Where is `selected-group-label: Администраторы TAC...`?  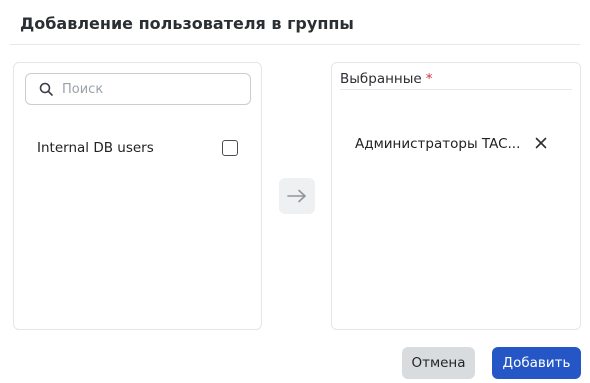 selected-group-label: Администраторы TAC... is located at coordinates (437, 144).